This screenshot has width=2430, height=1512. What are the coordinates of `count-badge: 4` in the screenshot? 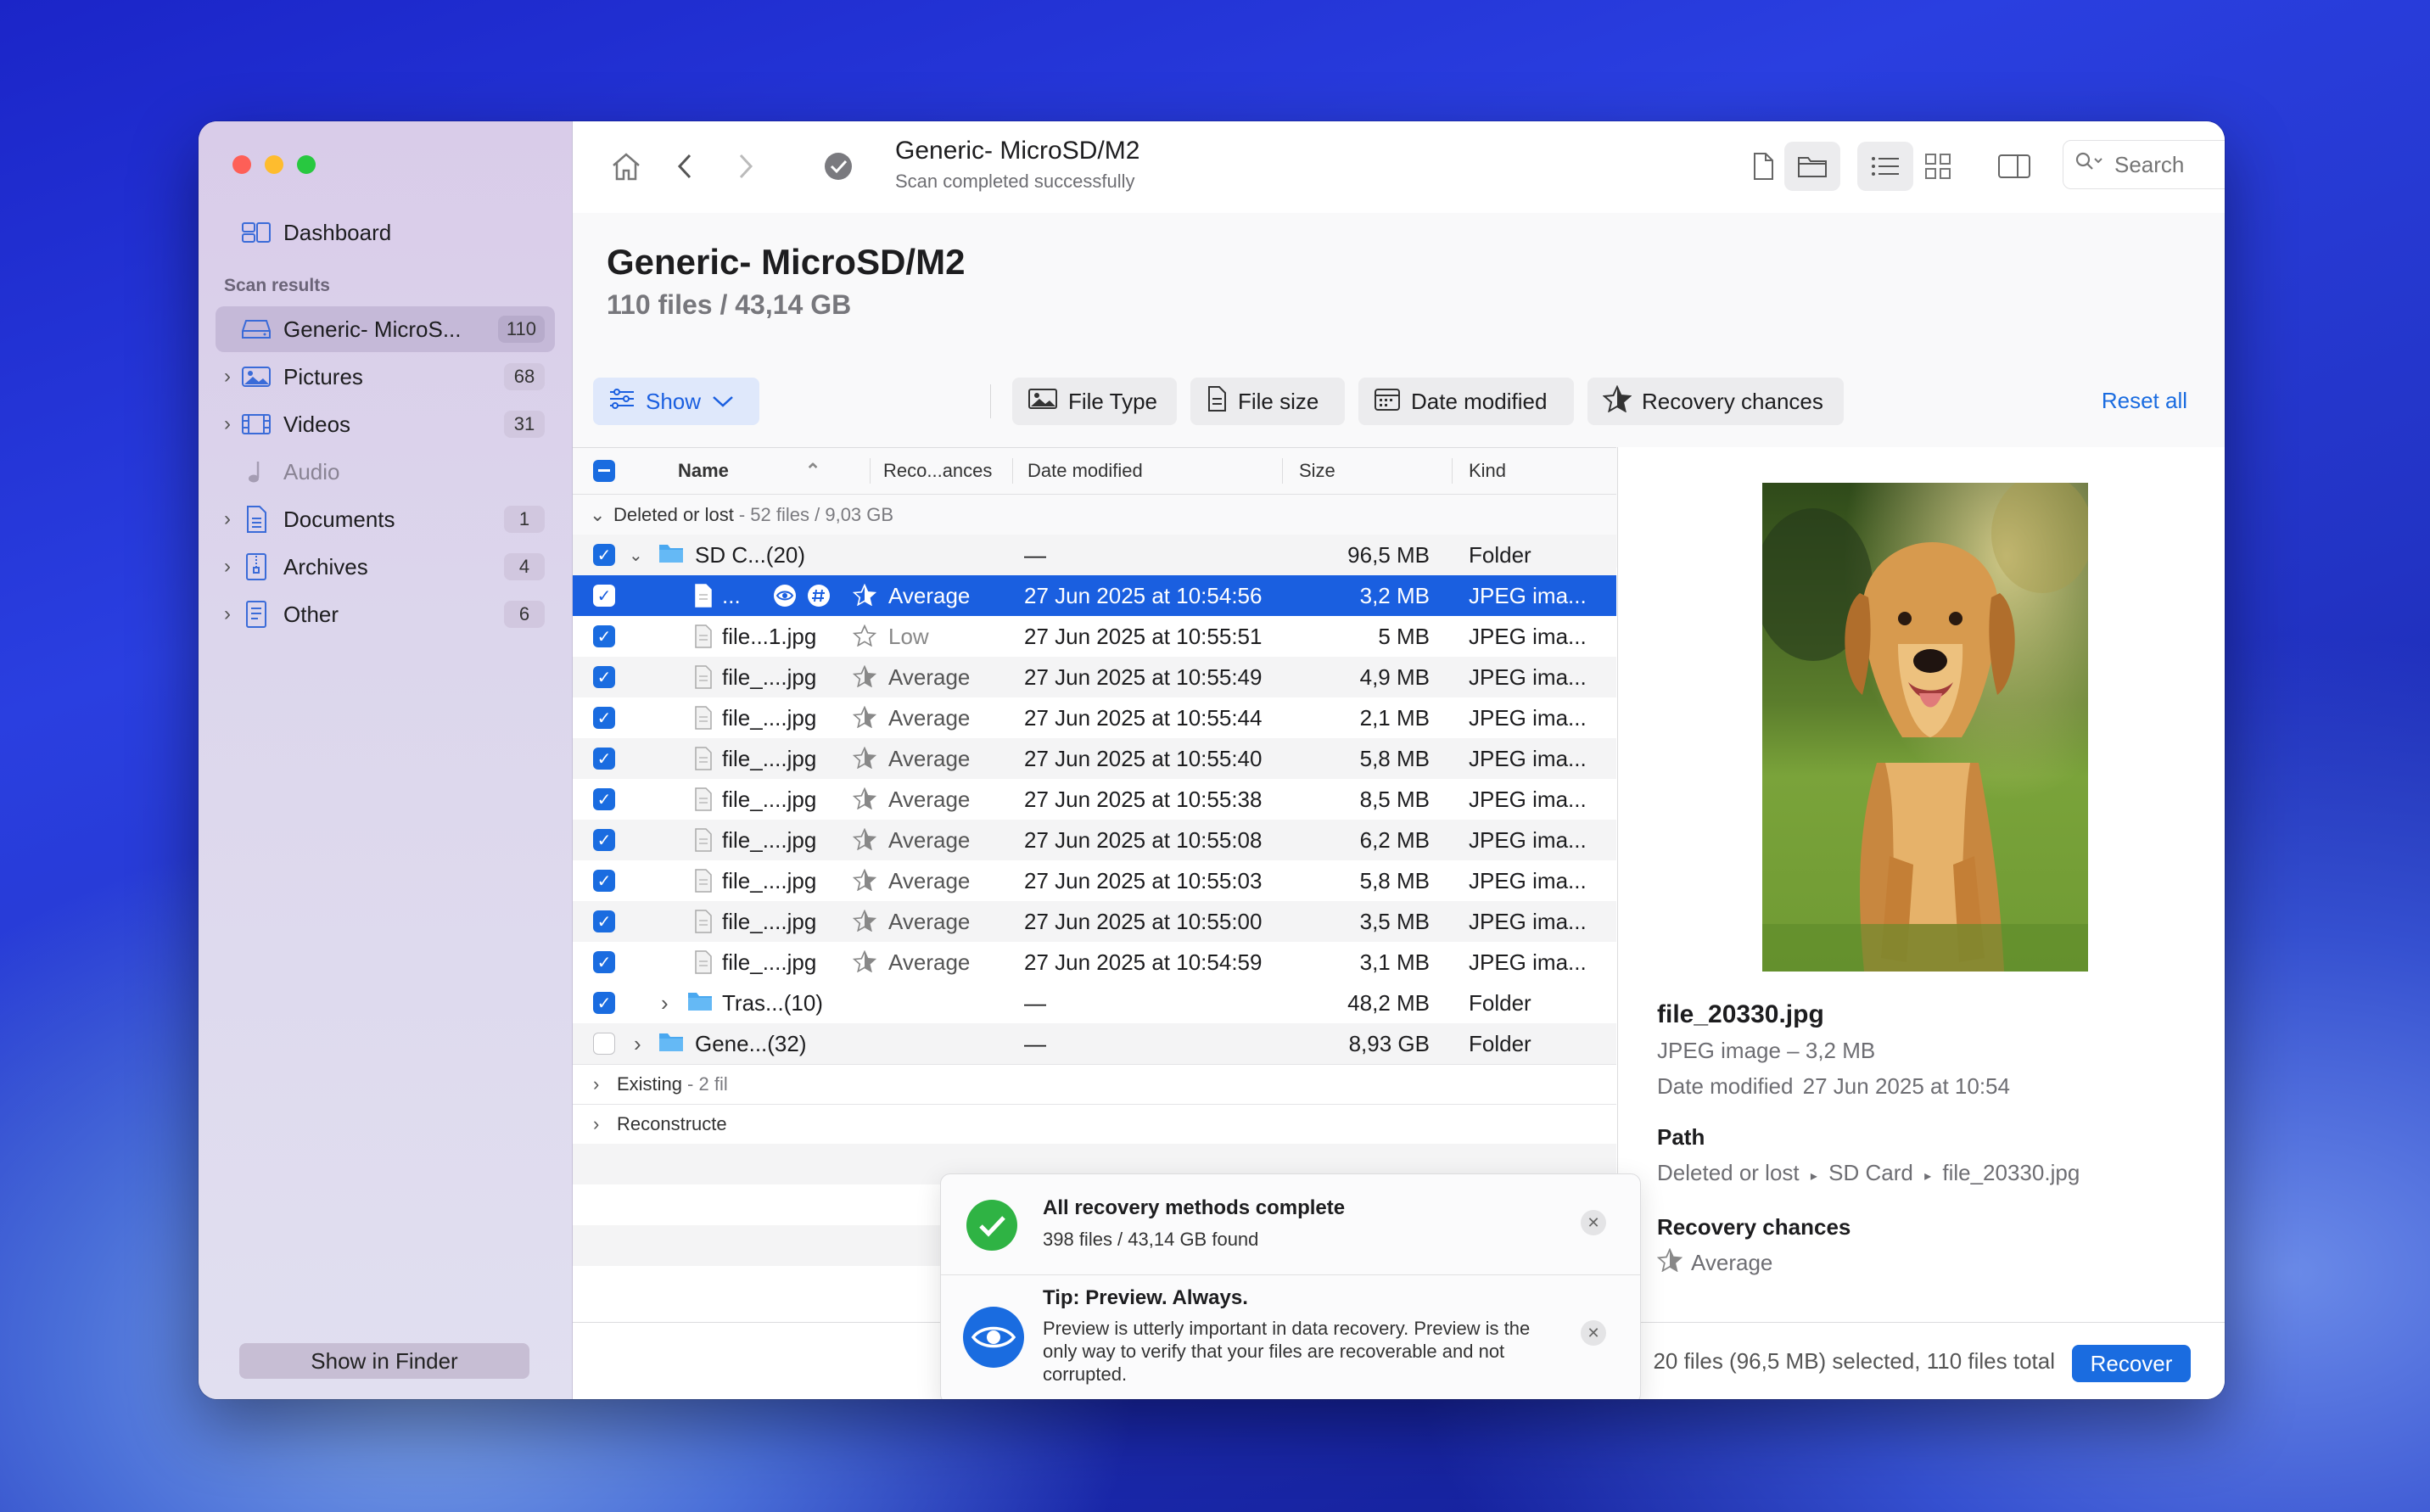 It's located at (525, 567).